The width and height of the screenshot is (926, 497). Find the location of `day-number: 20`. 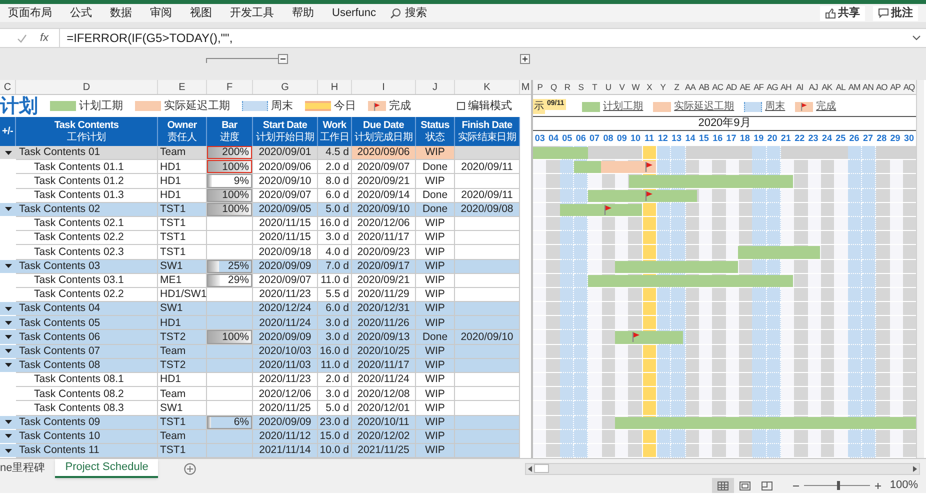

day-number: 20 is located at coordinates (772, 138).